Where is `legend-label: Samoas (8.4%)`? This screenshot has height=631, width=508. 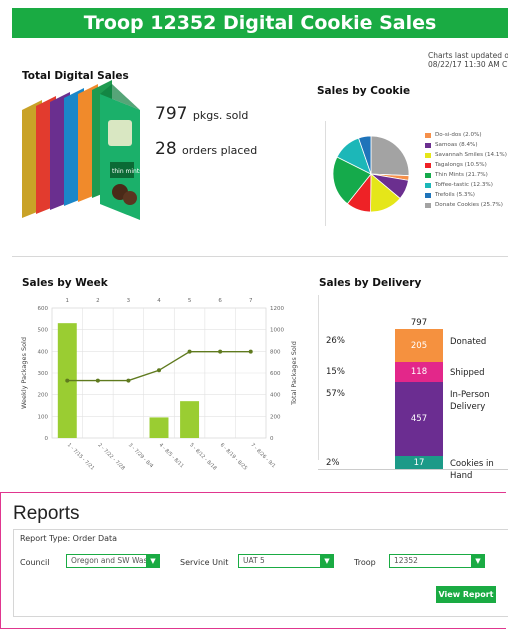 legend-label: Samoas (8.4%) is located at coordinates (456, 145).